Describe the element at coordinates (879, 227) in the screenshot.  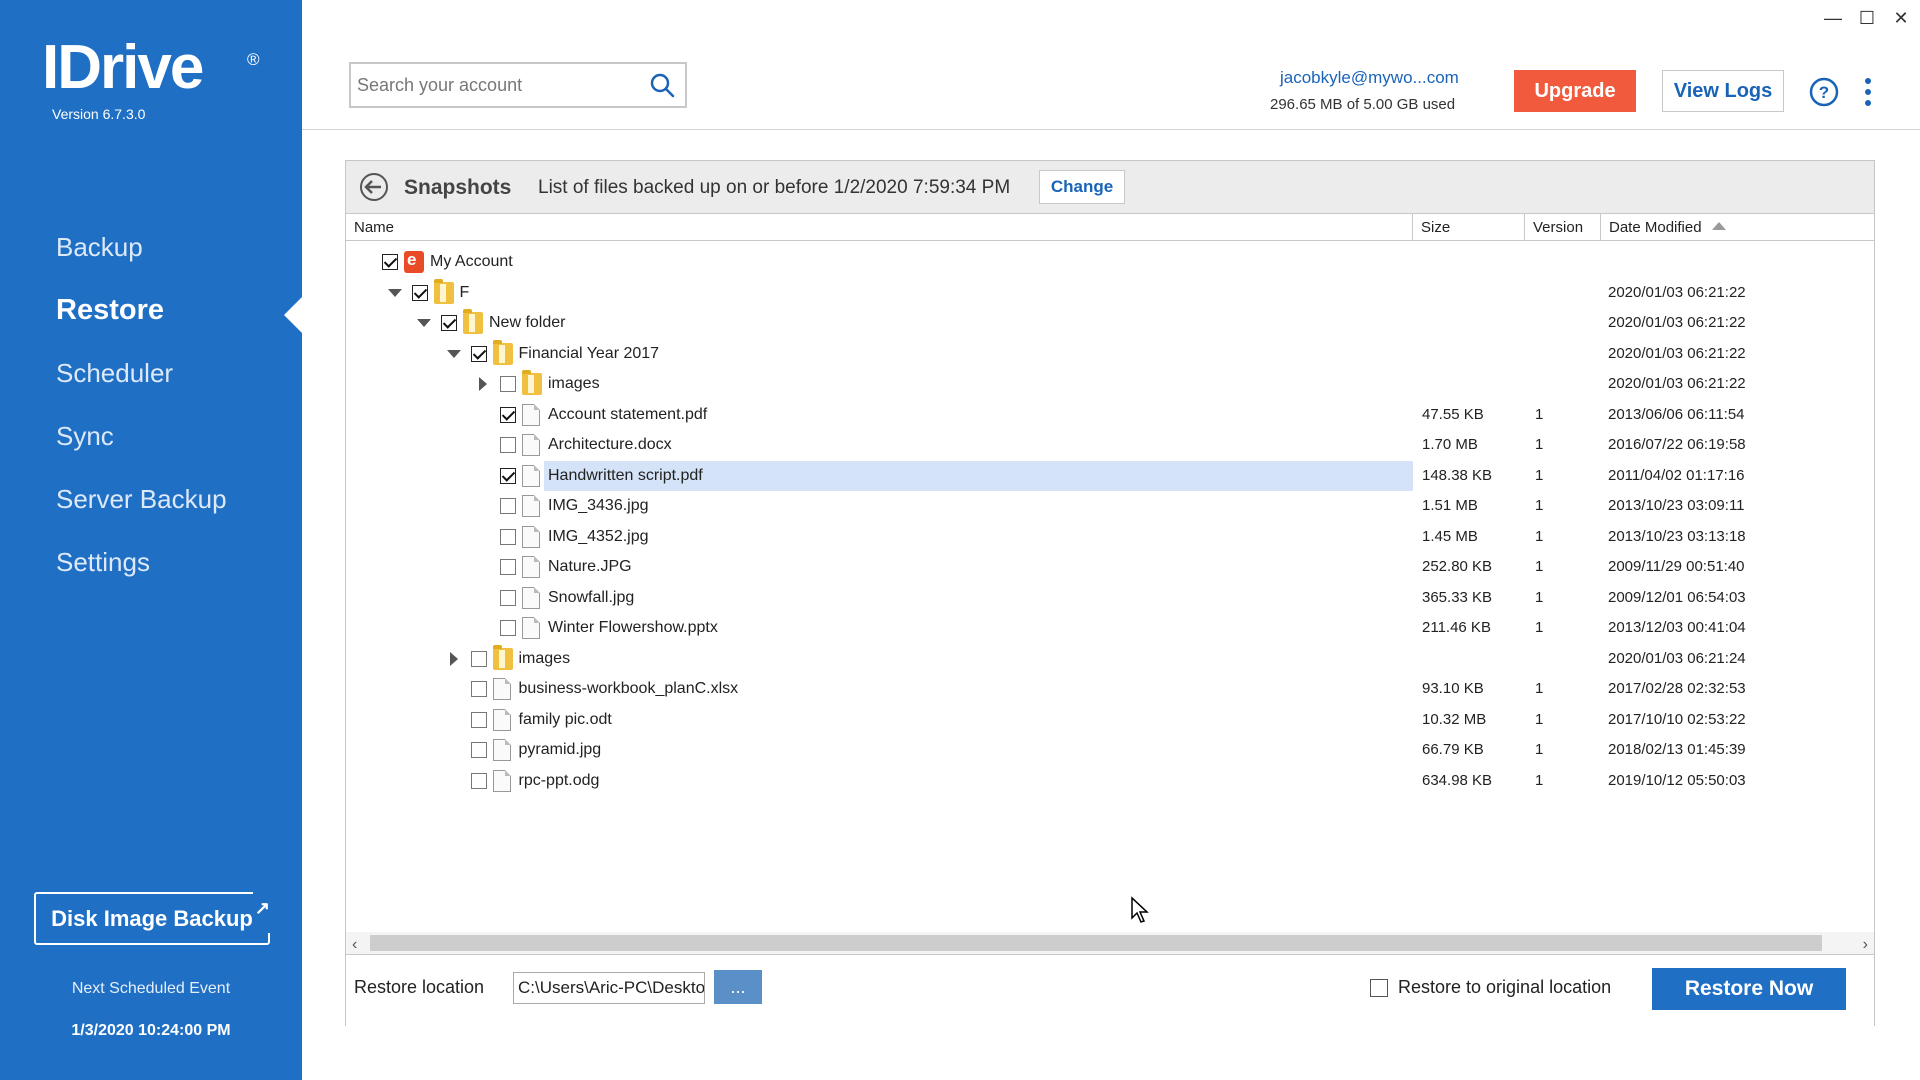
I see `column-name: Name` at that location.